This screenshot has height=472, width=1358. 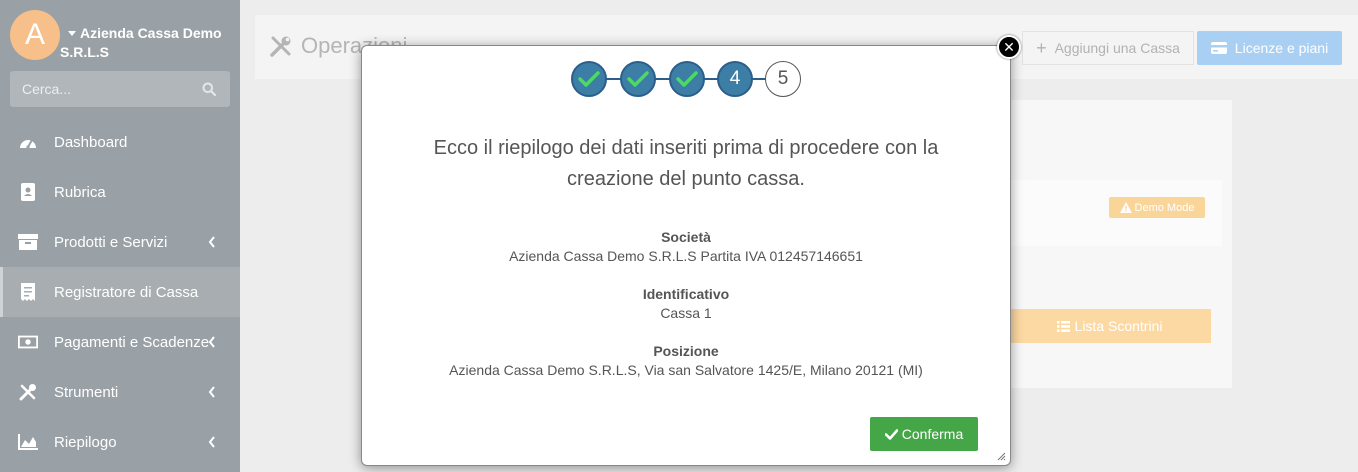 What do you see at coordinates (86, 392) in the screenshot?
I see `sidebar-item-label: Strumenti` at bounding box center [86, 392].